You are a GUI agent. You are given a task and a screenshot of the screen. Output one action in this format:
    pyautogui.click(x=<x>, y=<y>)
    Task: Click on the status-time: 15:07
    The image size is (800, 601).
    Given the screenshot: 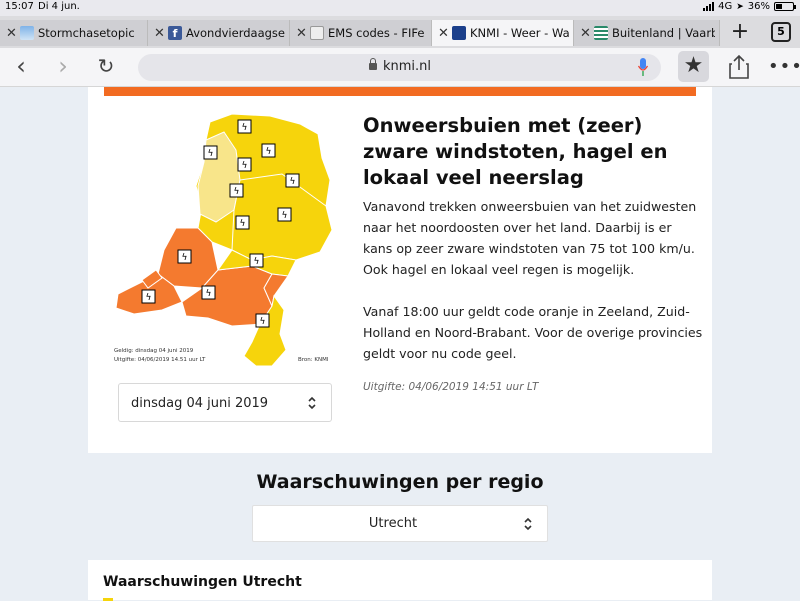 What is the action you would take?
    pyautogui.click(x=19, y=6)
    